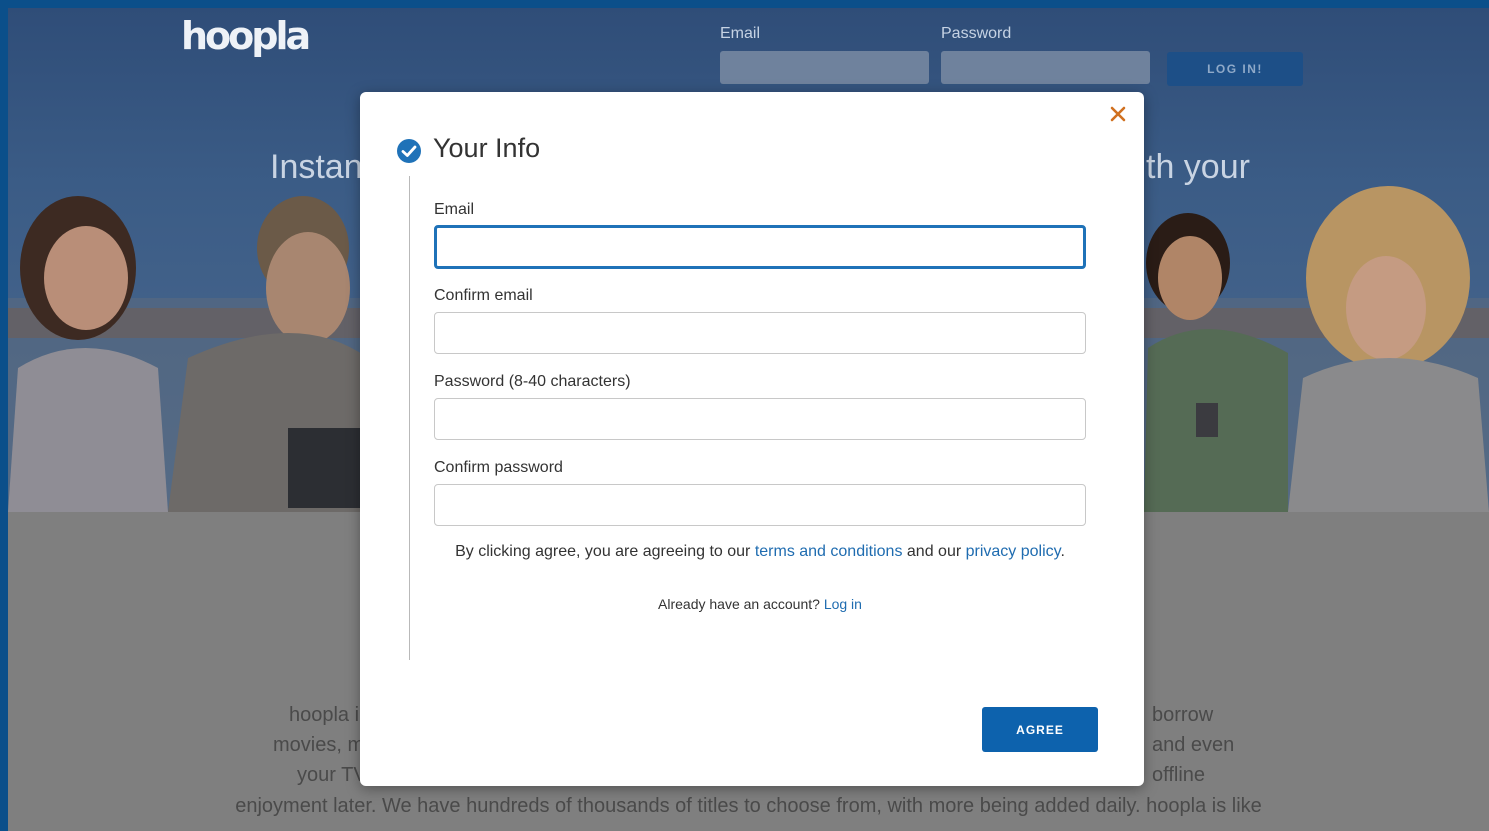 The width and height of the screenshot is (1489, 831). What do you see at coordinates (1235, 69) in the screenshot?
I see `login-button: LOG IN!` at bounding box center [1235, 69].